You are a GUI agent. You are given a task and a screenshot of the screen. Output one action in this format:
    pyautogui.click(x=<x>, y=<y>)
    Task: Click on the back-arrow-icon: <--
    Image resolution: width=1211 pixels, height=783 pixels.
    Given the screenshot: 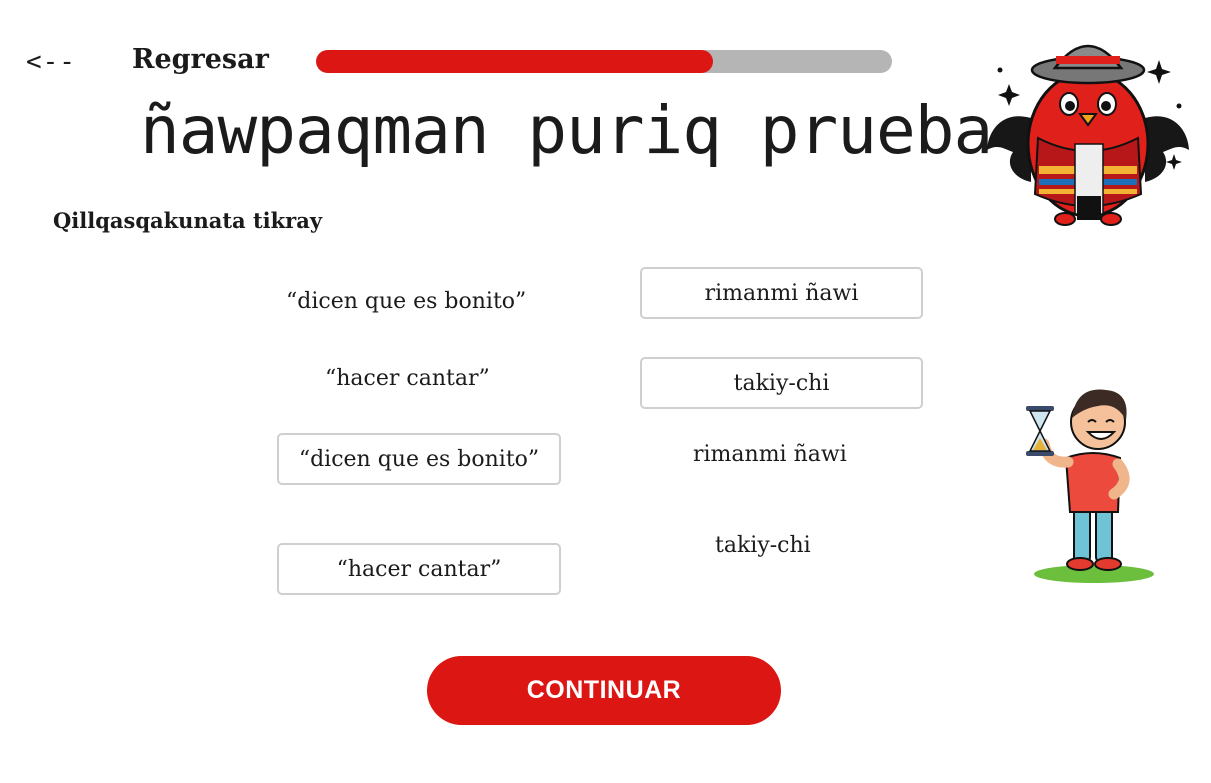 What is the action you would take?
    pyautogui.click(x=51, y=62)
    